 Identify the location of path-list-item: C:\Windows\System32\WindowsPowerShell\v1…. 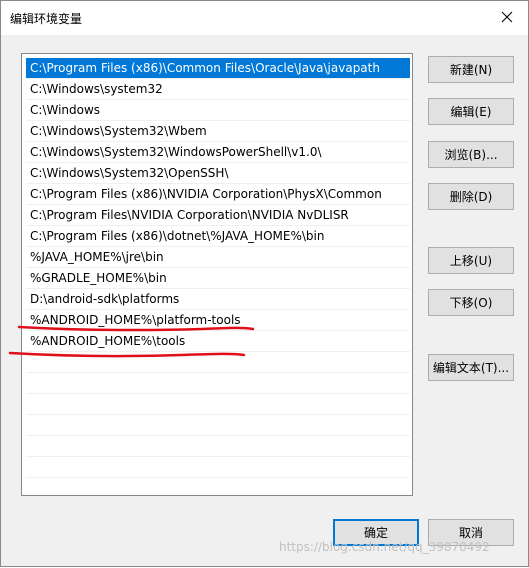
(218, 152).